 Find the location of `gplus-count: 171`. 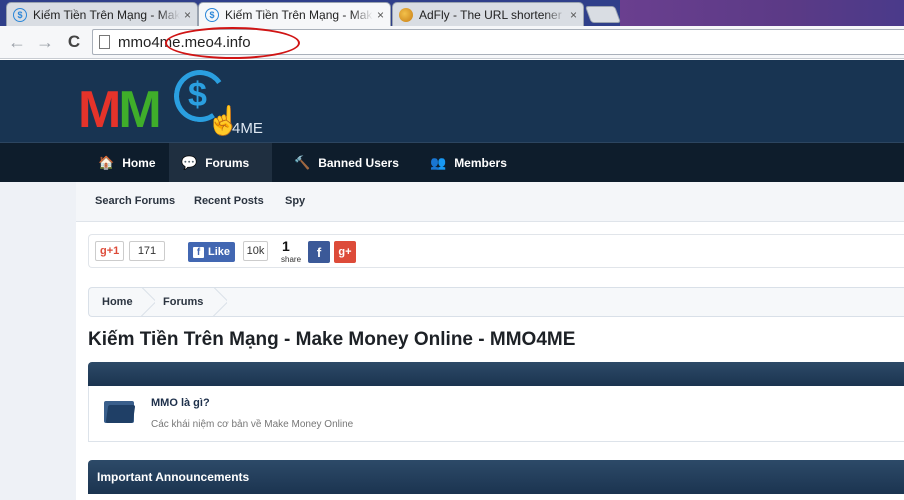

gplus-count: 171 is located at coordinates (147, 251).